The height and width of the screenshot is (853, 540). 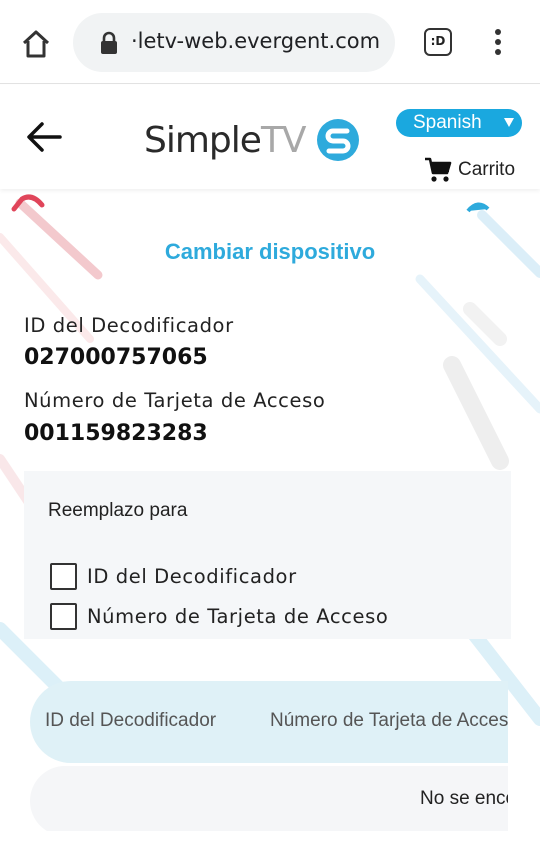 What do you see at coordinates (283, 140) in the screenshot?
I see `logo-tv-text: TV` at bounding box center [283, 140].